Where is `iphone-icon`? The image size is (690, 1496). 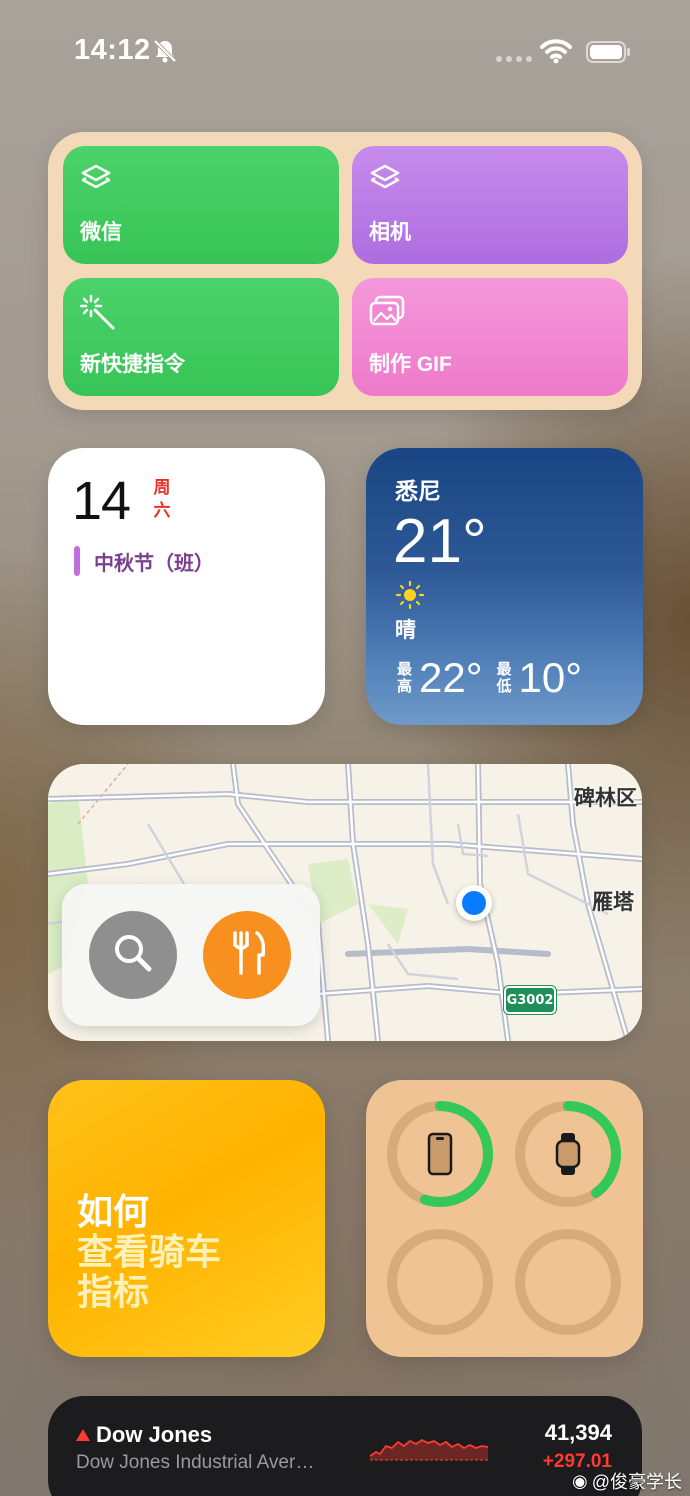
iphone-icon is located at coordinates (440, 1154).